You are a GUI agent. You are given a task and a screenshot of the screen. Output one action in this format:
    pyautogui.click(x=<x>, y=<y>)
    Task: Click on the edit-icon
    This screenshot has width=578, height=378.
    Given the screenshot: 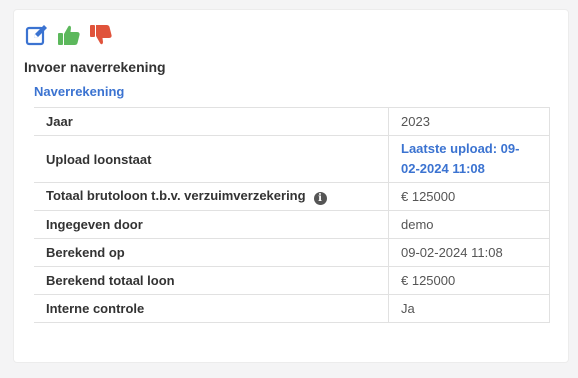 What is the action you would take?
    pyautogui.click(x=37, y=35)
    